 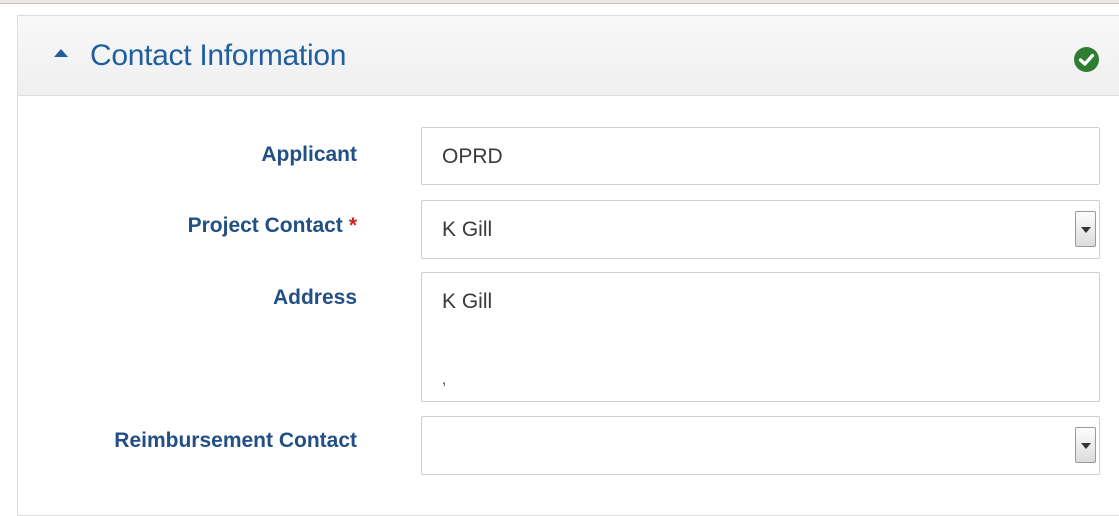 What do you see at coordinates (309, 154) in the screenshot?
I see `applicant-label: Applicant` at bounding box center [309, 154].